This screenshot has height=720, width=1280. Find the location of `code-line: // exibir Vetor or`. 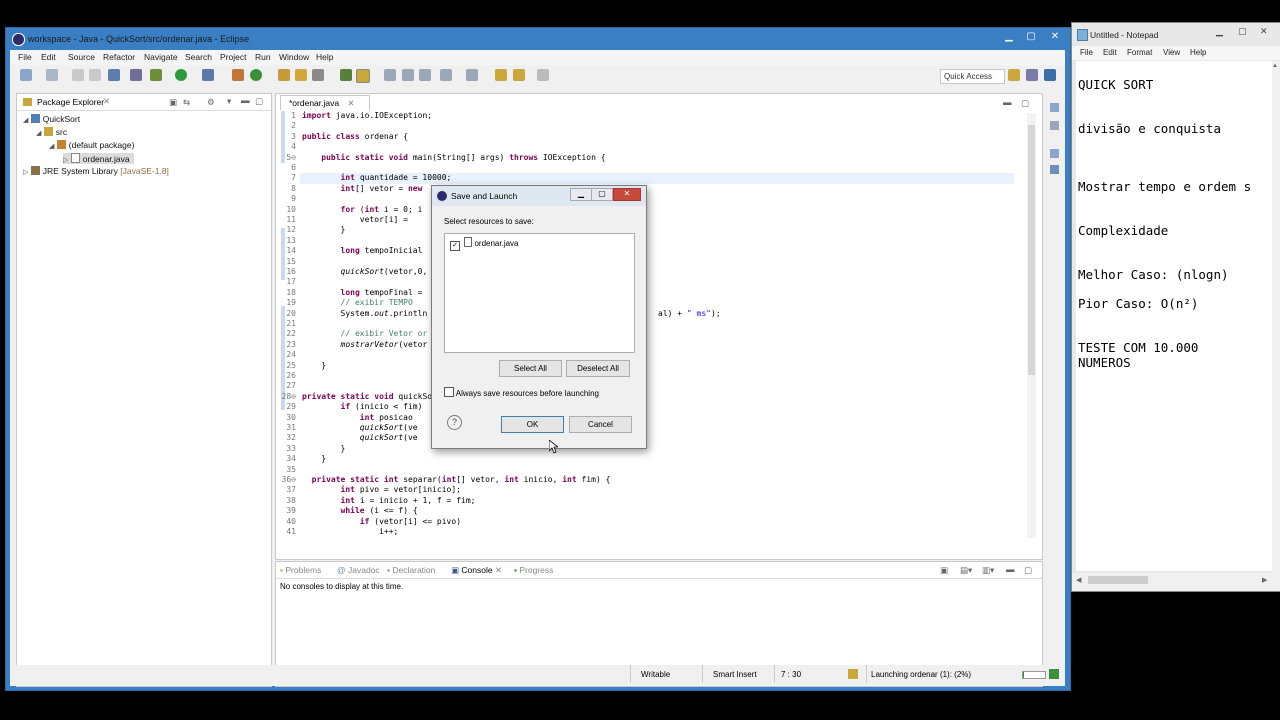

code-line: // exibir Vetor or is located at coordinates (365, 333).